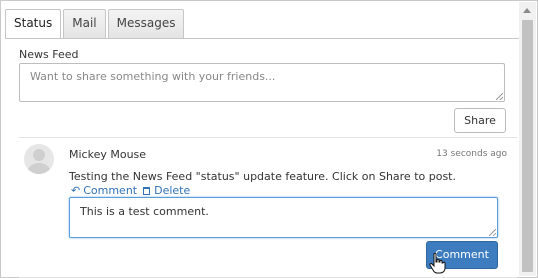 The height and width of the screenshot is (278, 538). Describe the element at coordinates (33, 24) in the screenshot. I see `tab-status: Status` at that location.